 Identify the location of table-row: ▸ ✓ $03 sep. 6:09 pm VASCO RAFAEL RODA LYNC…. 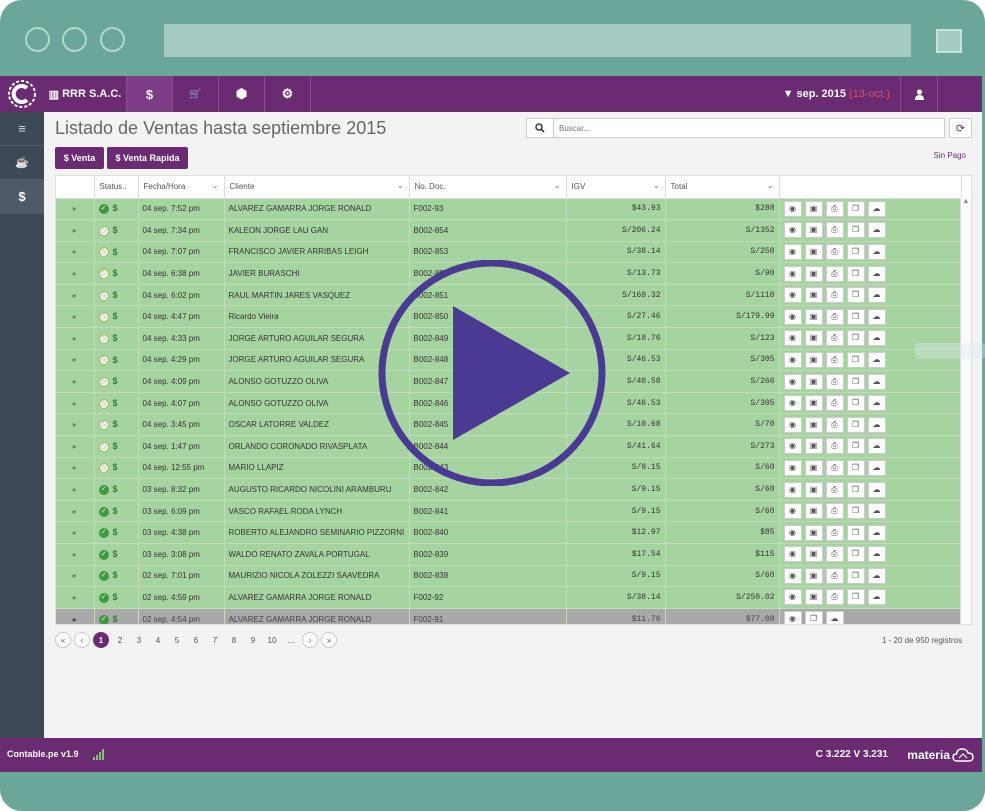
(509, 511).